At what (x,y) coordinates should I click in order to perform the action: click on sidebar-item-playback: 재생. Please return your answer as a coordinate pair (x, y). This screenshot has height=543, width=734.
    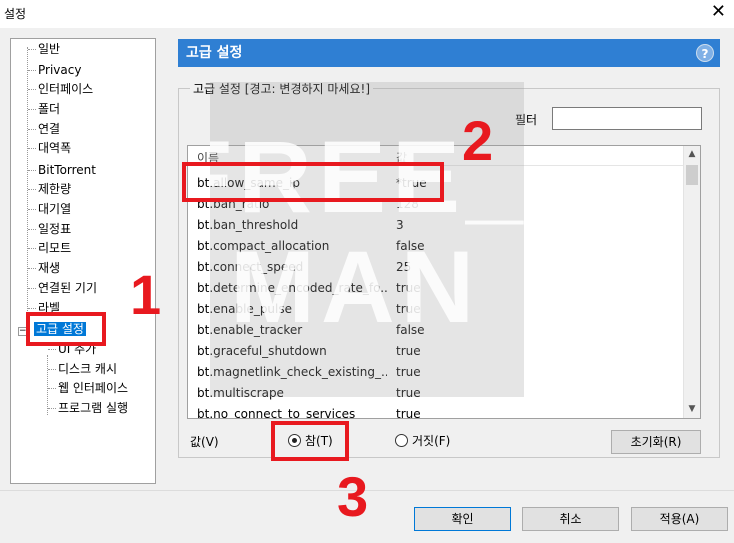
    Looking at the image, I should click on (49, 268).